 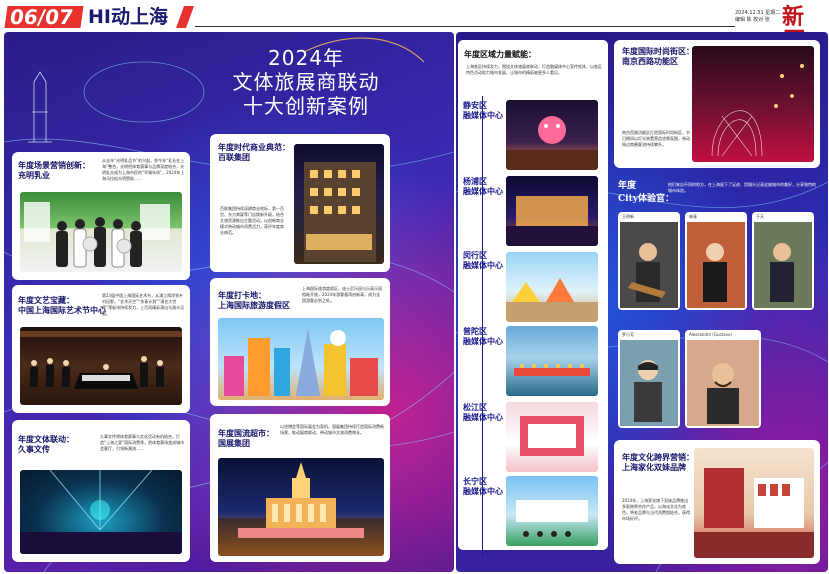 I want to click on person-card-3: 于天, so click(x=783, y=261).